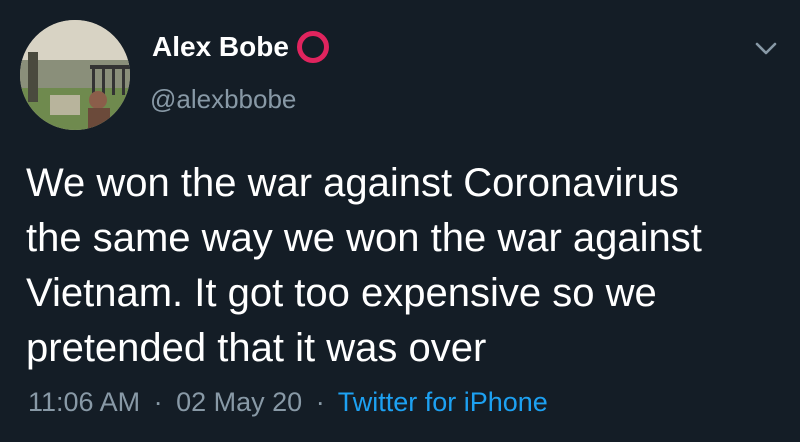 The image size is (800, 442). What do you see at coordinates (223, 99) in the screenshot?
I see `user-handle: @alexbbobe` at bounding box center [223, 99].